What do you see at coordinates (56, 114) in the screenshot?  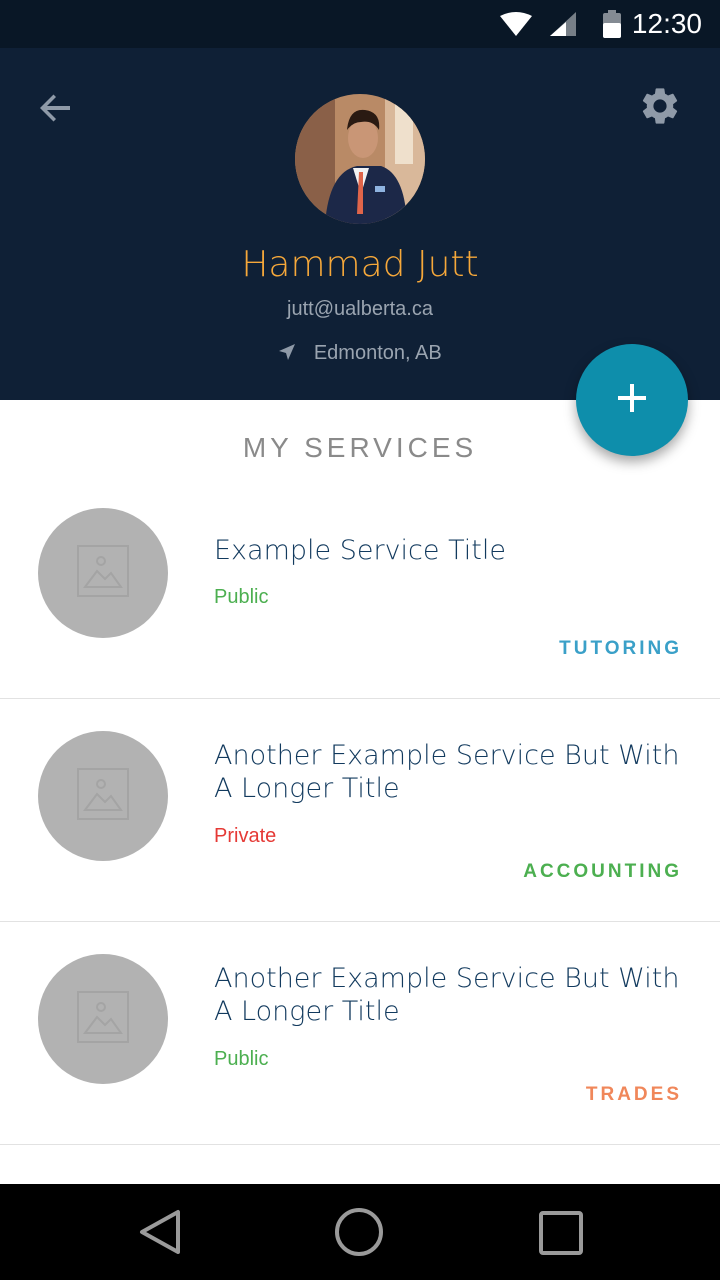 I see `arrow-left-icon` at bounding box center [56, 114].